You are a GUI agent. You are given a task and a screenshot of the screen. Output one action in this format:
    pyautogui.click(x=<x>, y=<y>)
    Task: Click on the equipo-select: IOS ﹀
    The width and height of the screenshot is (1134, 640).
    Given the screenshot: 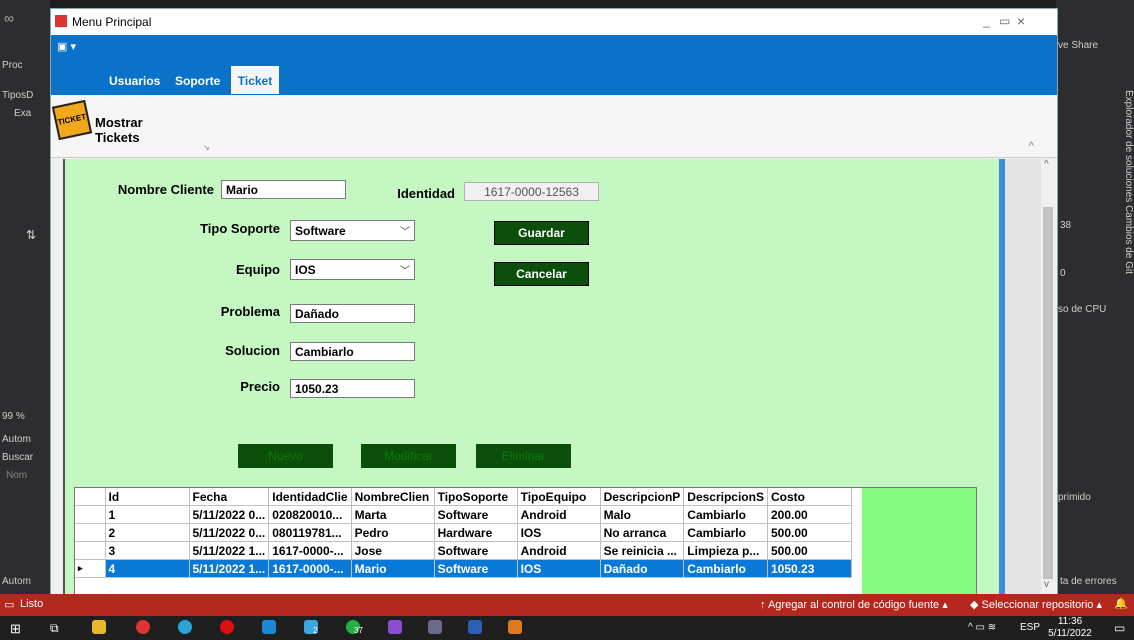 What is the action you would take?
    pyautogui.click(x=352, y=269)
    